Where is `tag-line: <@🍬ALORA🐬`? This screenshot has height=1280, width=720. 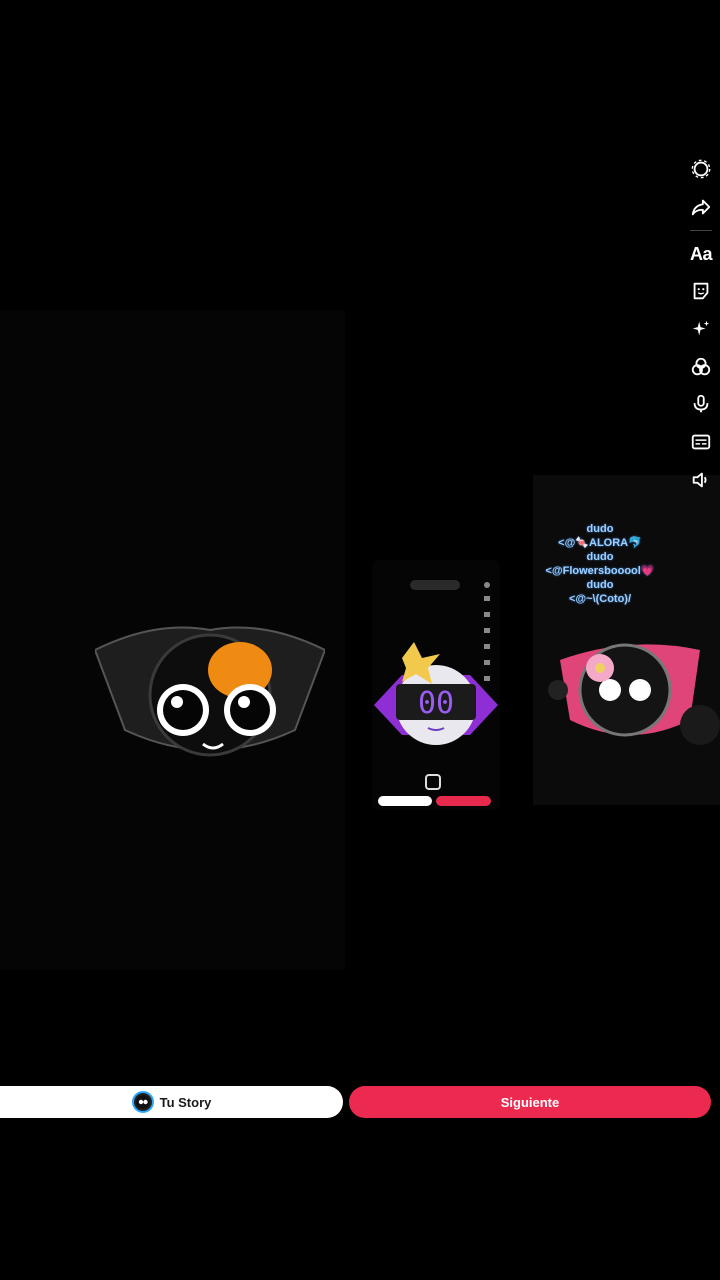
tag-line: <@🍬ALORA🐬 is located at coordinates (600, 543).